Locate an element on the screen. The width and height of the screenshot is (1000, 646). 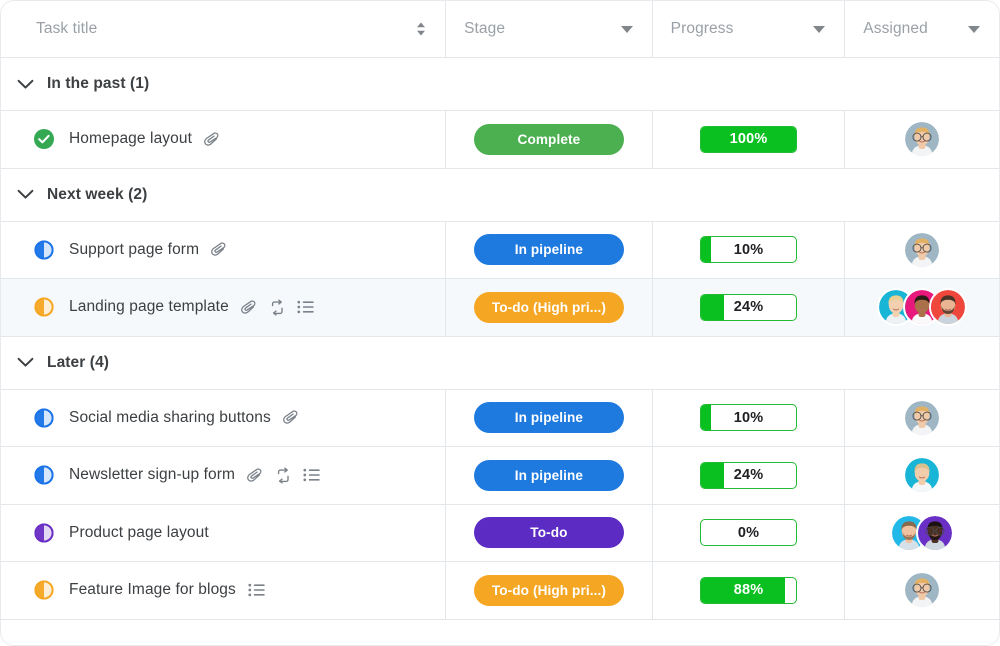
stage-cell: To-do is located at coordinates (548, 532).